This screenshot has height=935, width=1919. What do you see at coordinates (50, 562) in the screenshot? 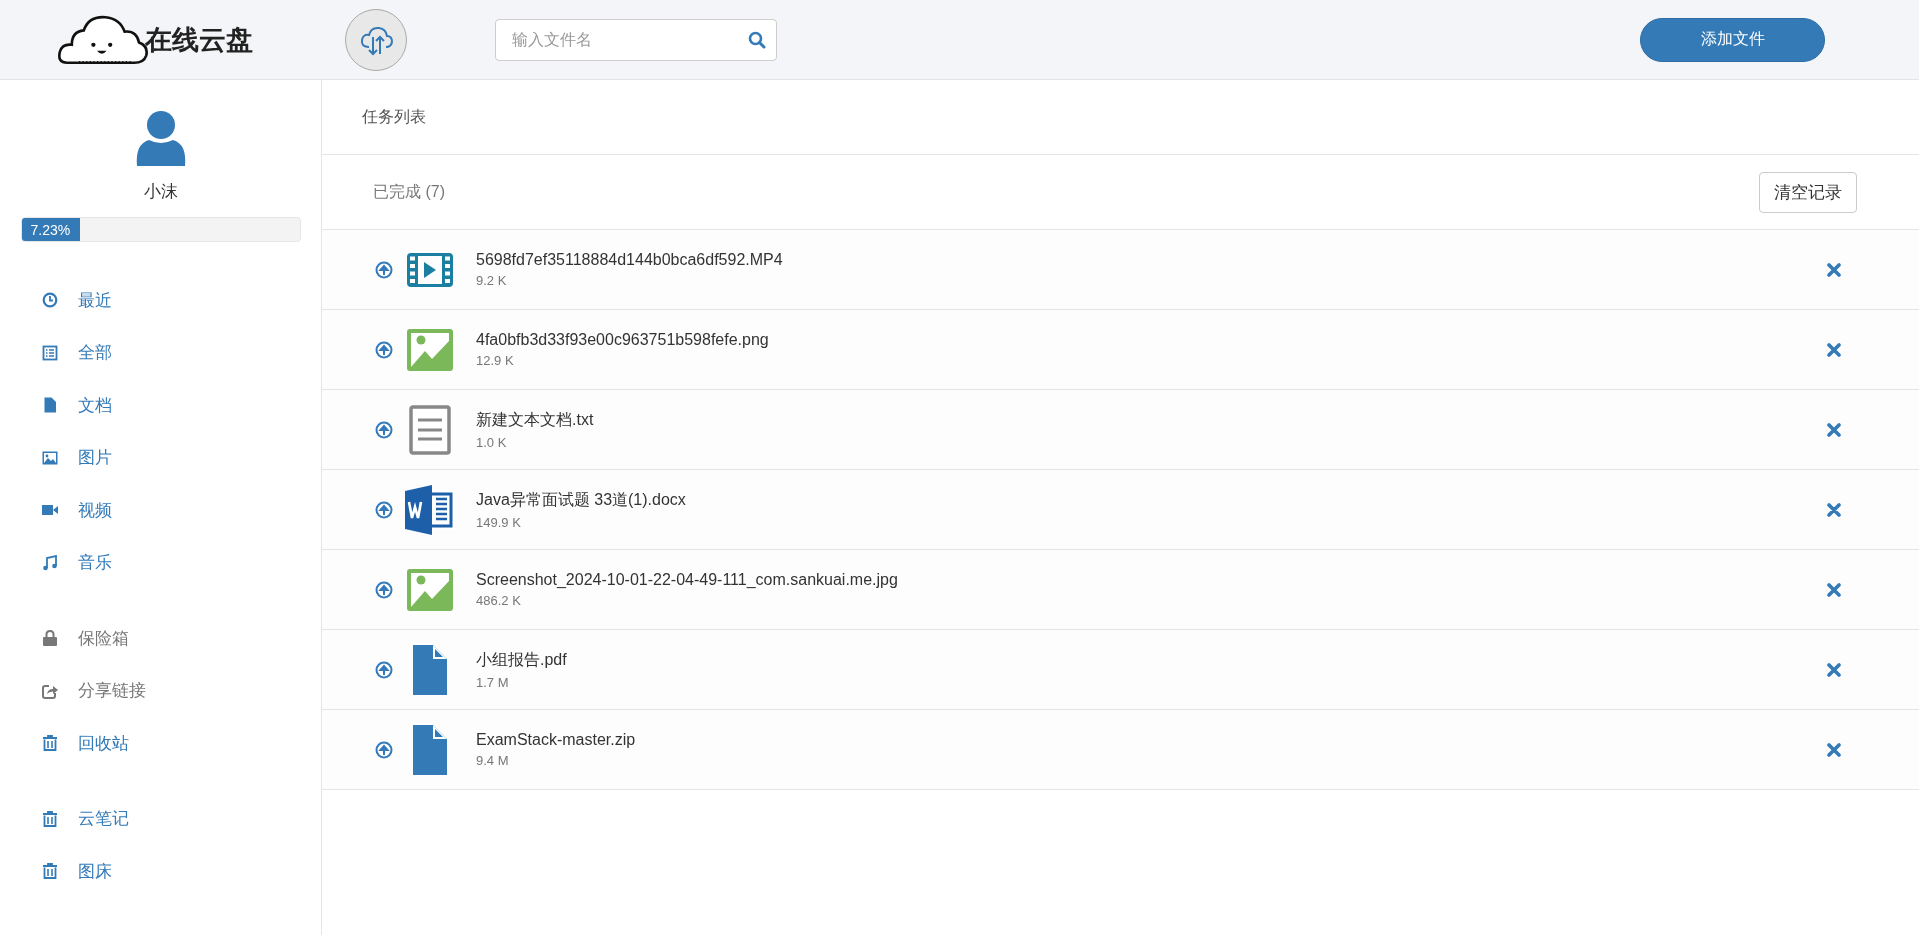
I see `music-note-icon` at bounding box center [50, 562].